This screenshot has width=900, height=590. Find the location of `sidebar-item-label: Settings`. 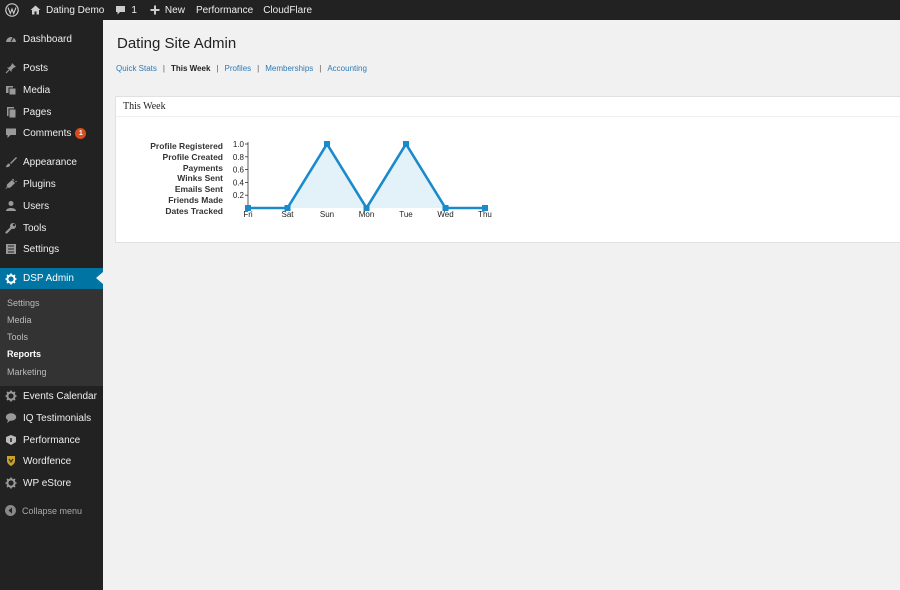

sidebar-item-label: Settings is located at coordinates (41, 249).